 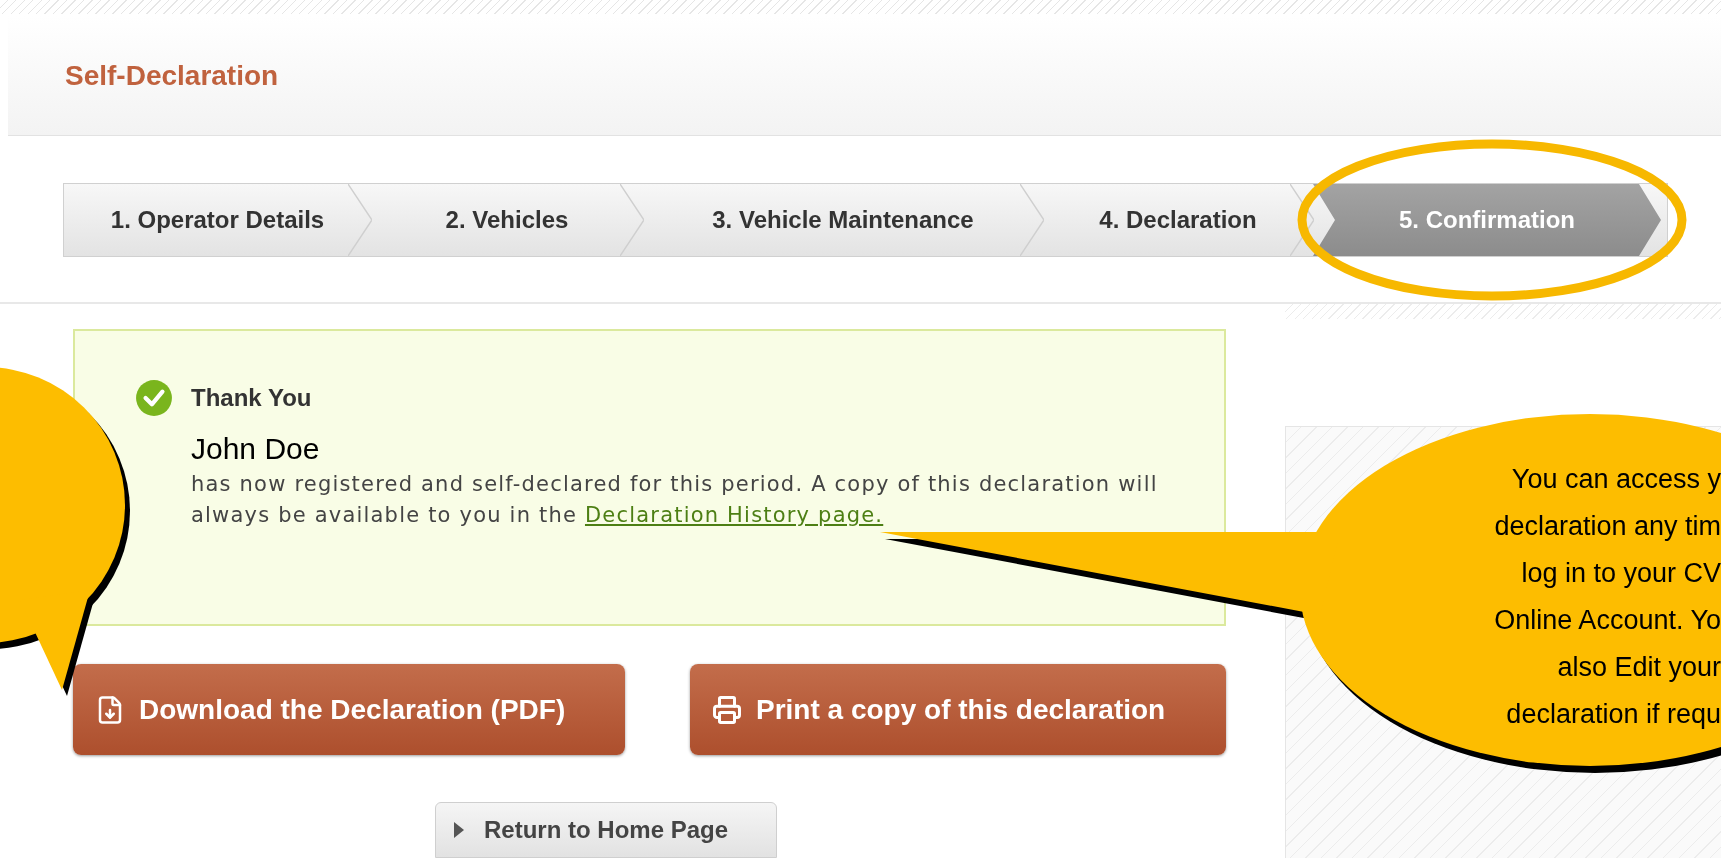 What do you see at coordinates (256, 449) in the screenshot?
I see `user-name: John Doe` at bounding box center [256, 449].